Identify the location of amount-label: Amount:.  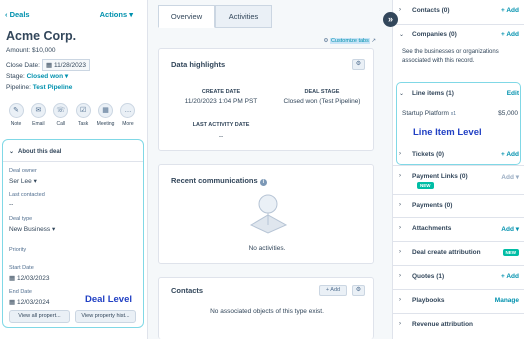
(18, 50).